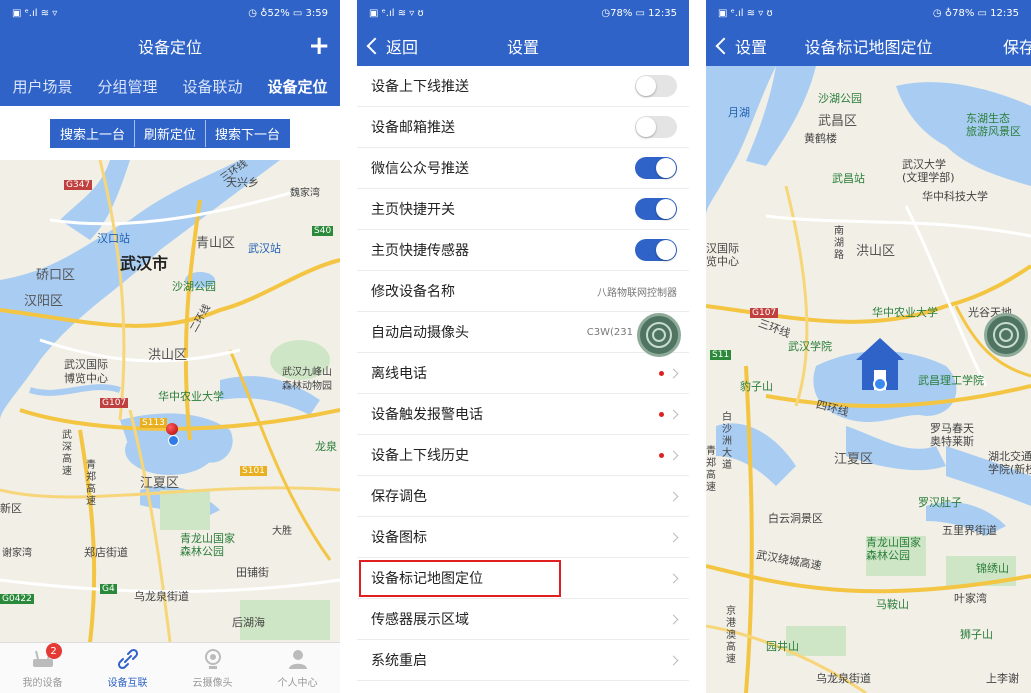 Image resolution: width=1031 pixels, height=693 pixels. What do you see at coordinates (17, 599) in the screenshot?
I see `map-label-g0422: G0422` at bounding box center [17, 599].